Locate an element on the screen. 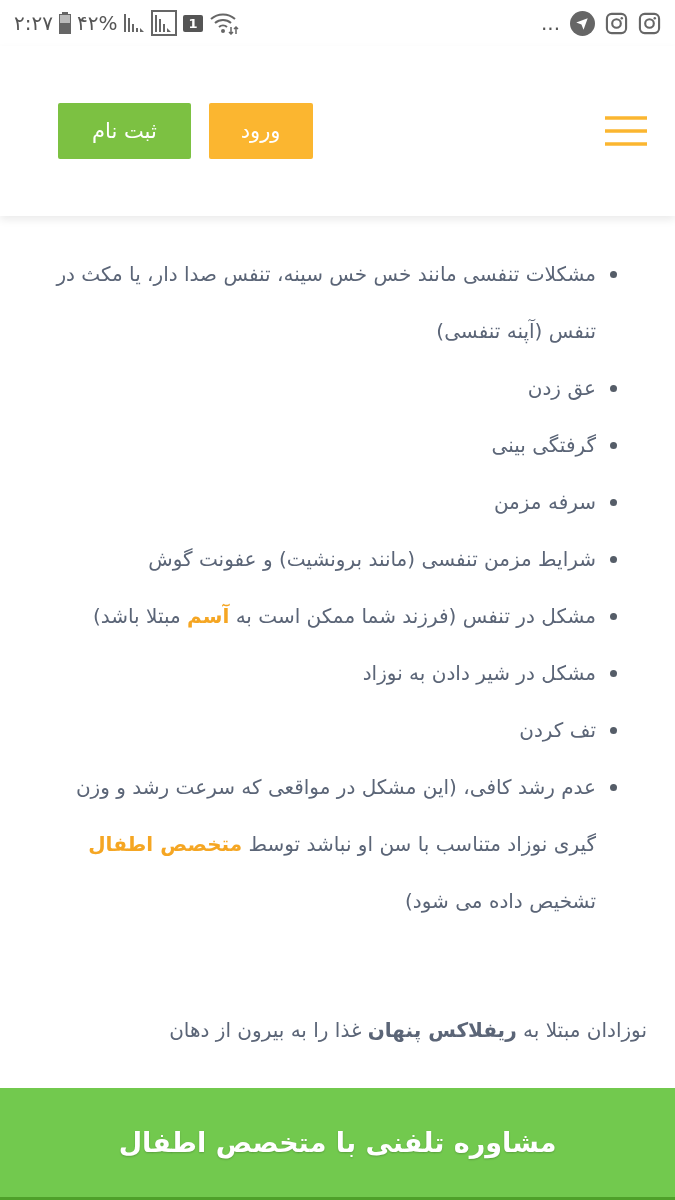 Image resolution: width=675 pixels, height=1200 pixels. login-button: ورود is located at coordinates (260, 131).